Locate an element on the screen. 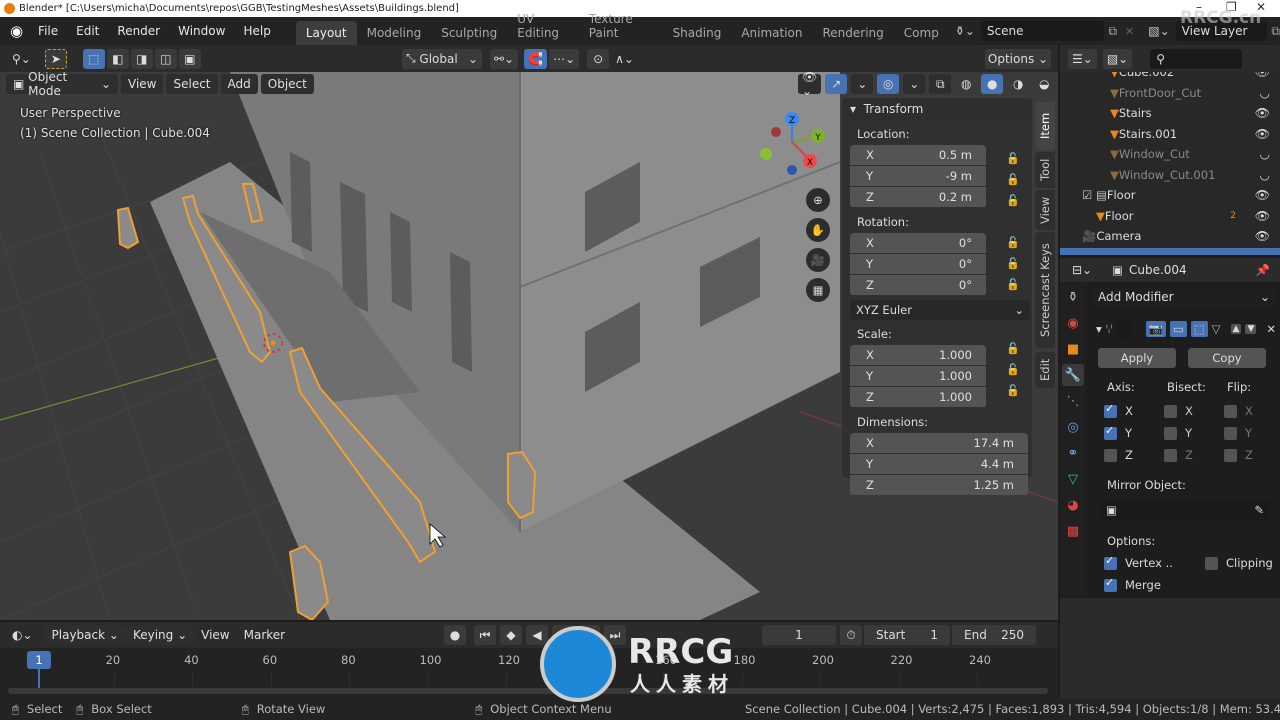  bisect-x-checkbox is located at coordinates (1170, 411).